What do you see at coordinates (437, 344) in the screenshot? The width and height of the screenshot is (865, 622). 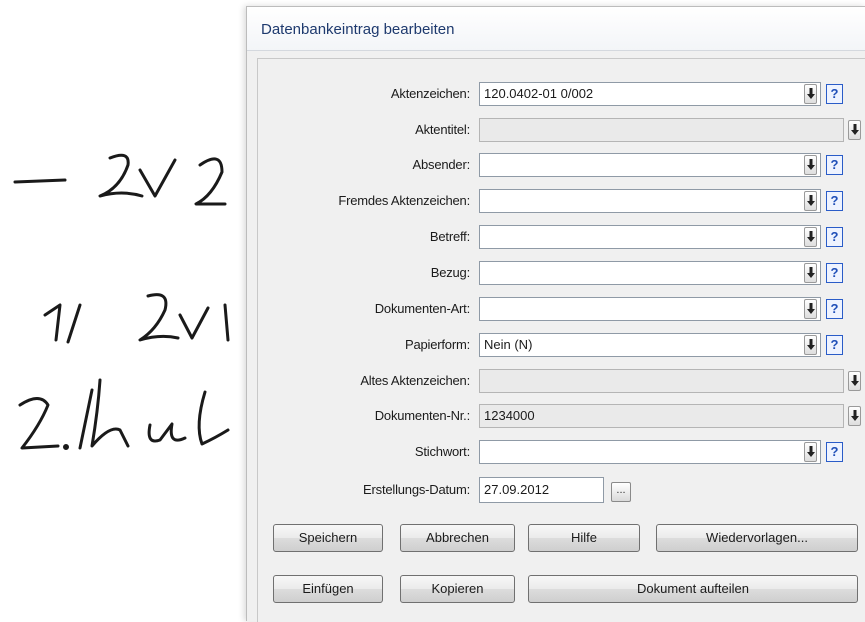 I see `papierform-label: Papierform:` at bounding box center [437, 344].